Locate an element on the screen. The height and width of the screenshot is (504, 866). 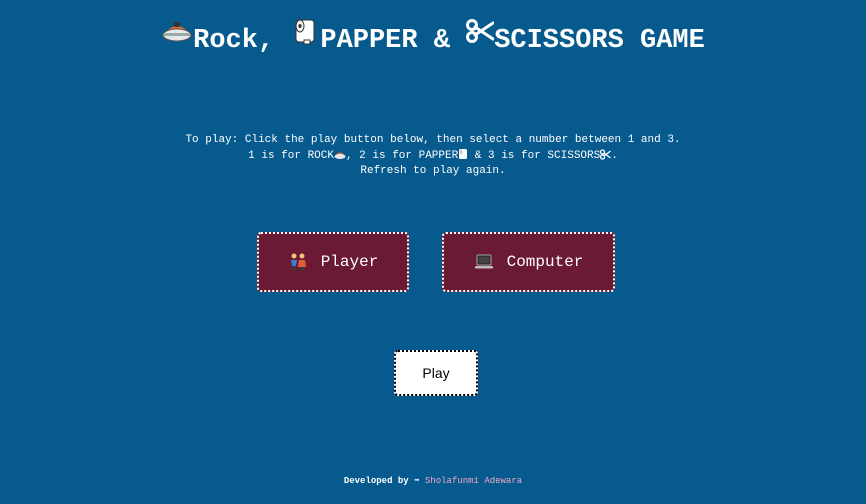
computer-label: Computer is located at coordinates (545, 262).